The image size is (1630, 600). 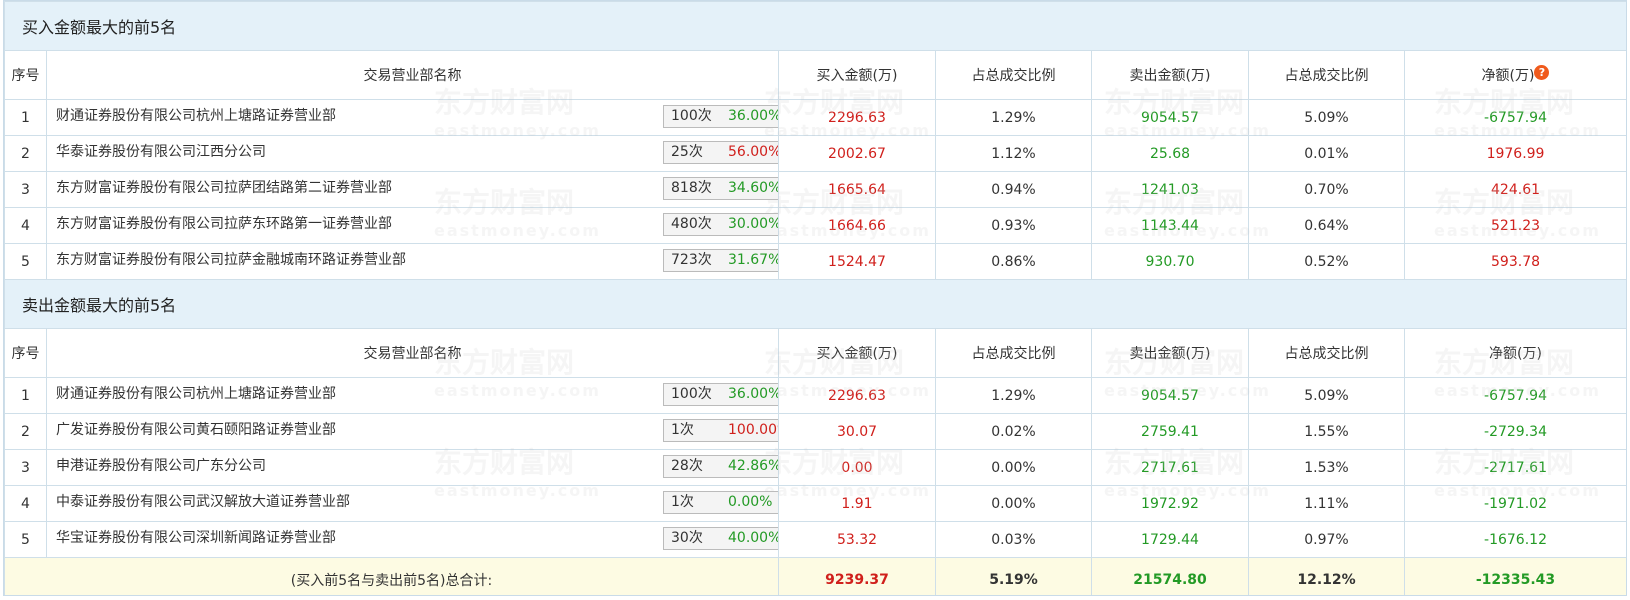 What do you see at coordinates (1013, 261) in the screenshot?
I see `buy-ratio: 0.86%` at bounding box center [1013, 261].